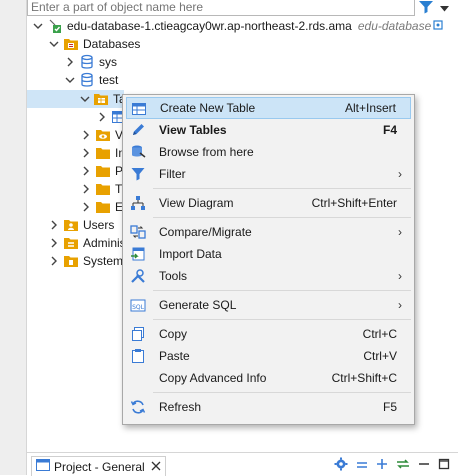  I want to click on menu-label: Tools, so click(173, 276).